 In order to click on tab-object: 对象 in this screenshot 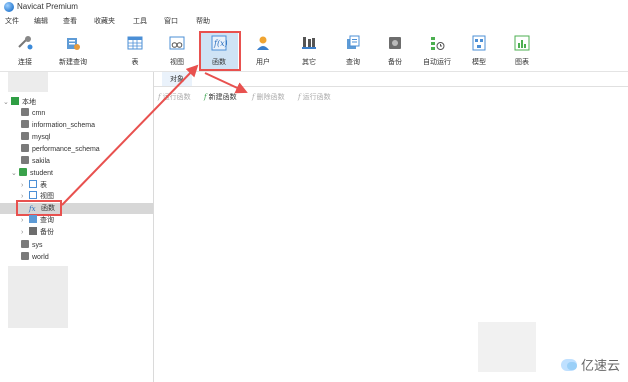, I will do `click(177, 79)`.